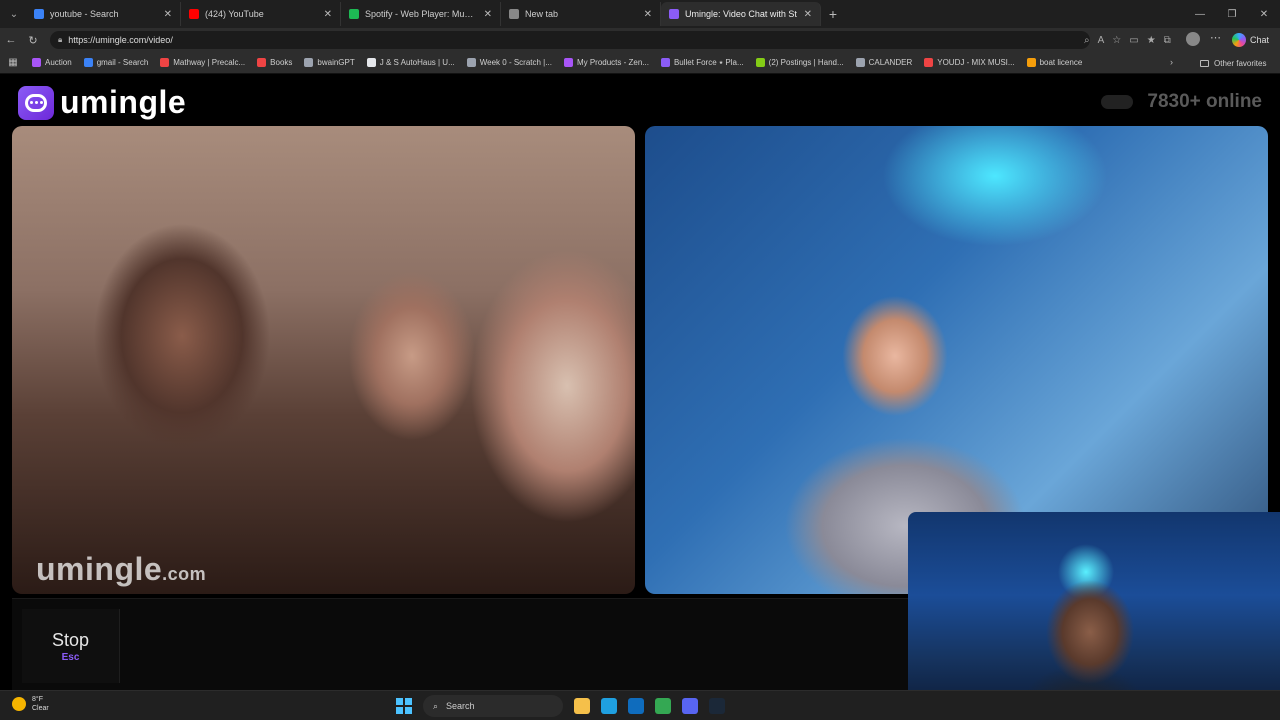 Image resolution: width=1280 pixels, height=720 pixels. I want to click on chat-bubble-icon, so click(36, 102).